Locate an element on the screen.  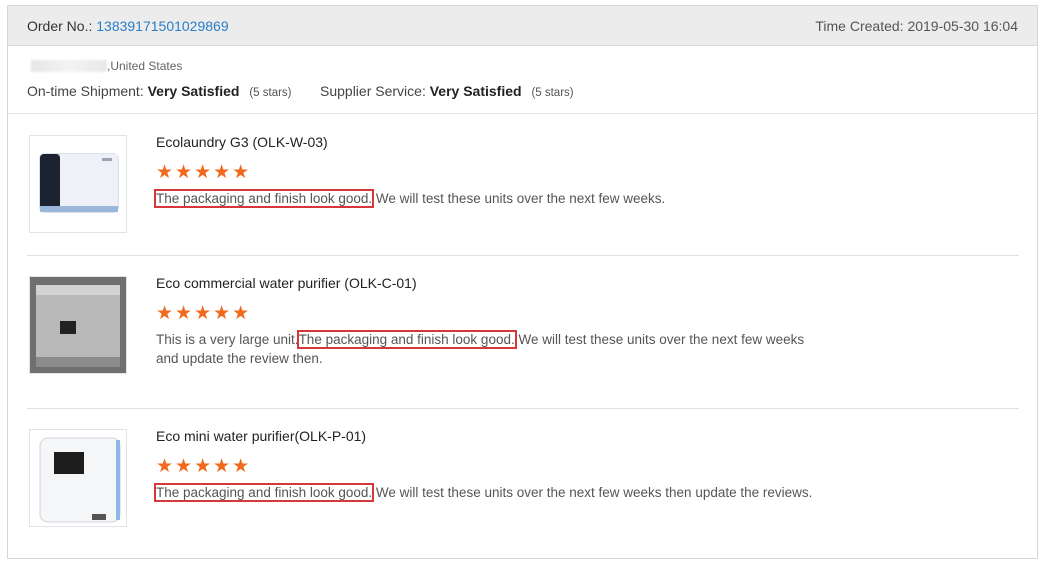
shipment-value: Very Satisfied is located at coordinates (193, 91).